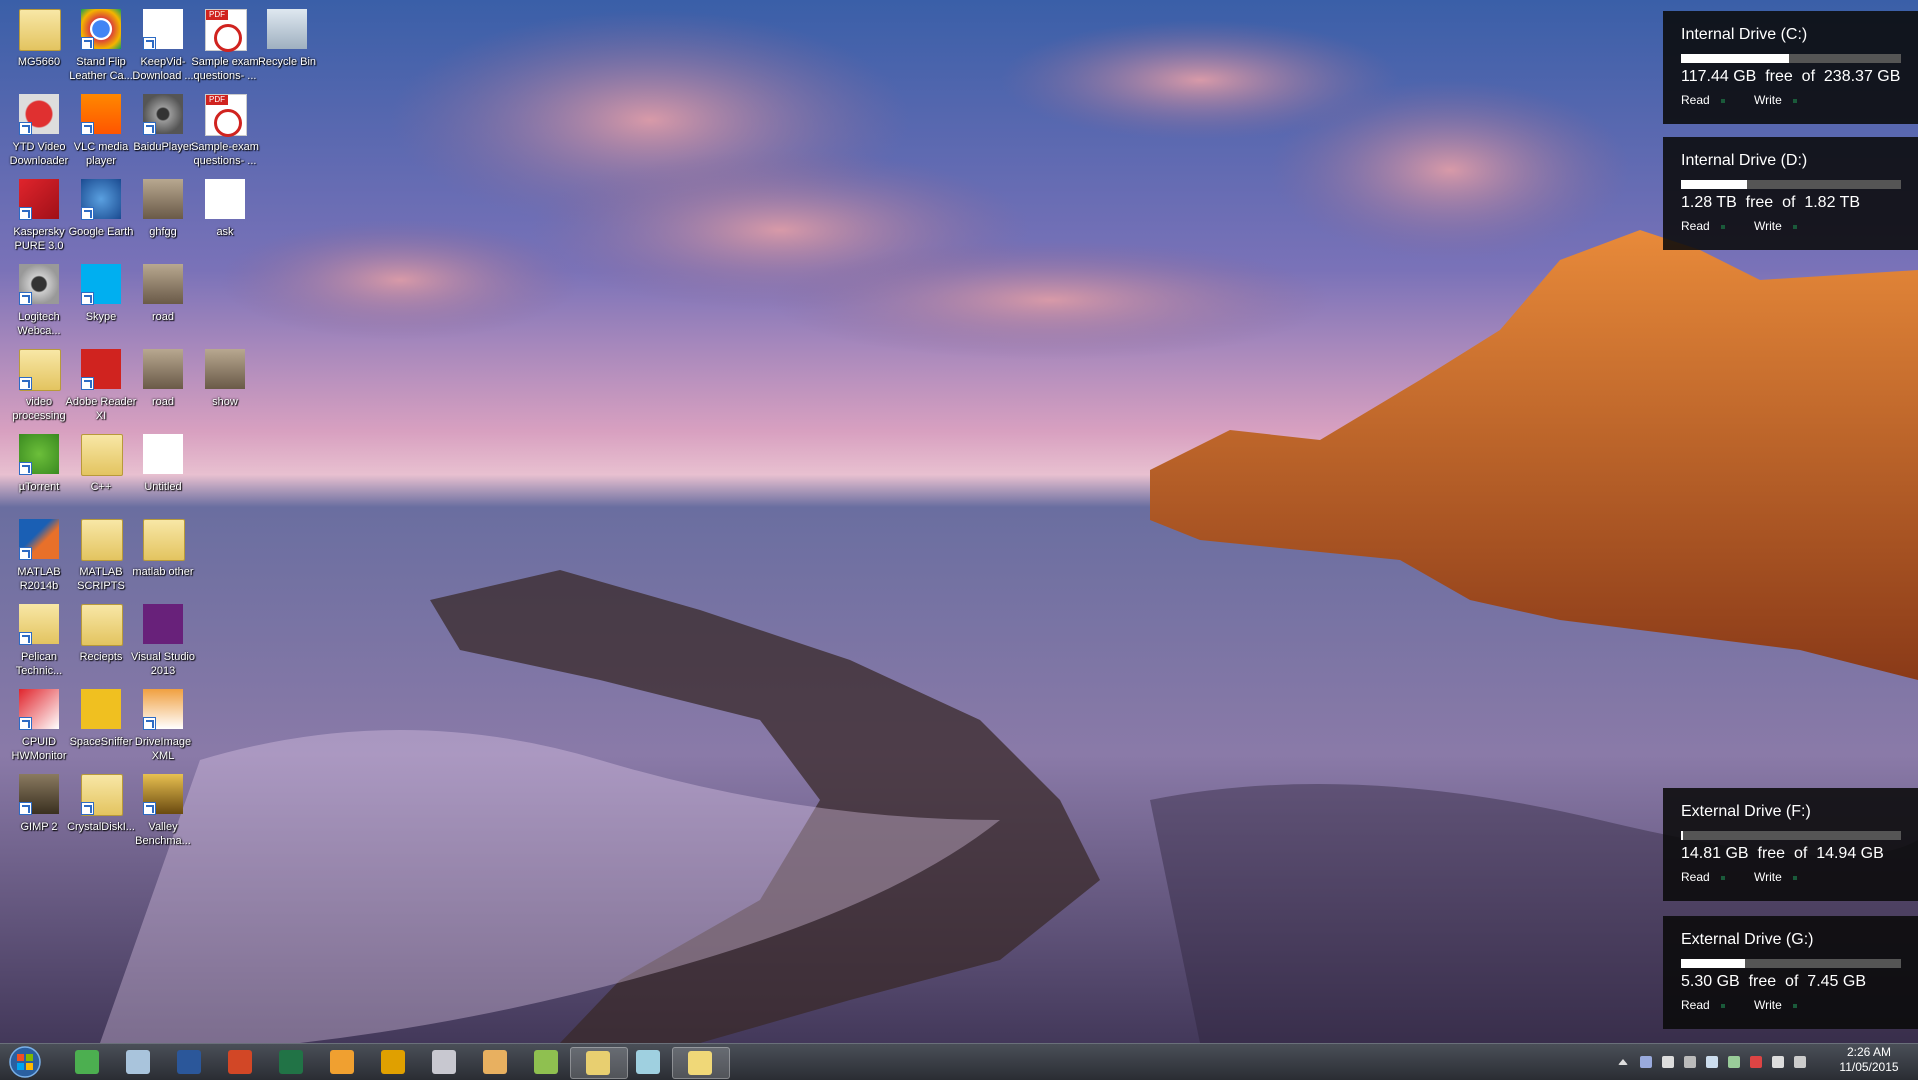 The width and height of the screenshot is (1918, 1084). What do you see at coordinates (163, 749) in the screenshot?
I see `desktop-icon-label: DriveImage XML` at bounding box center [163, 749].